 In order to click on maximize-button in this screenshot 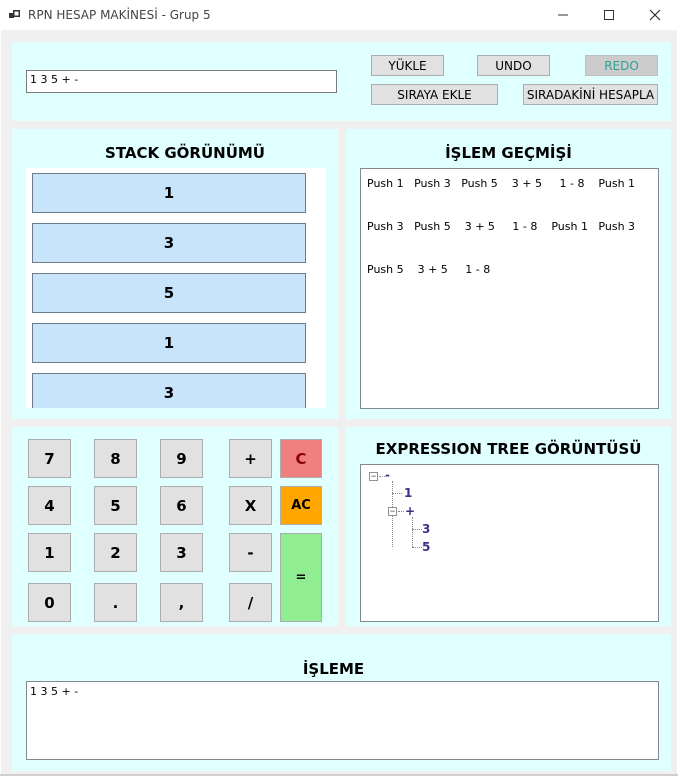, I will do `click(609, 15)`.